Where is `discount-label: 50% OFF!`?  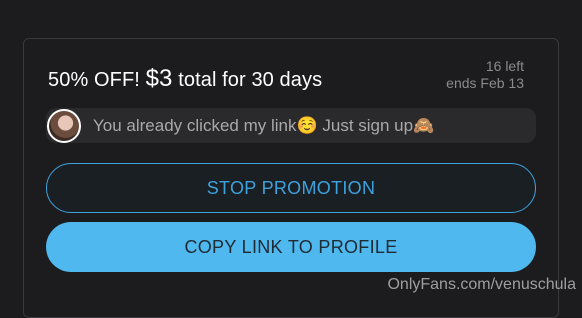 discount-label: 50% OFF! is located at coordinates (94, 80).